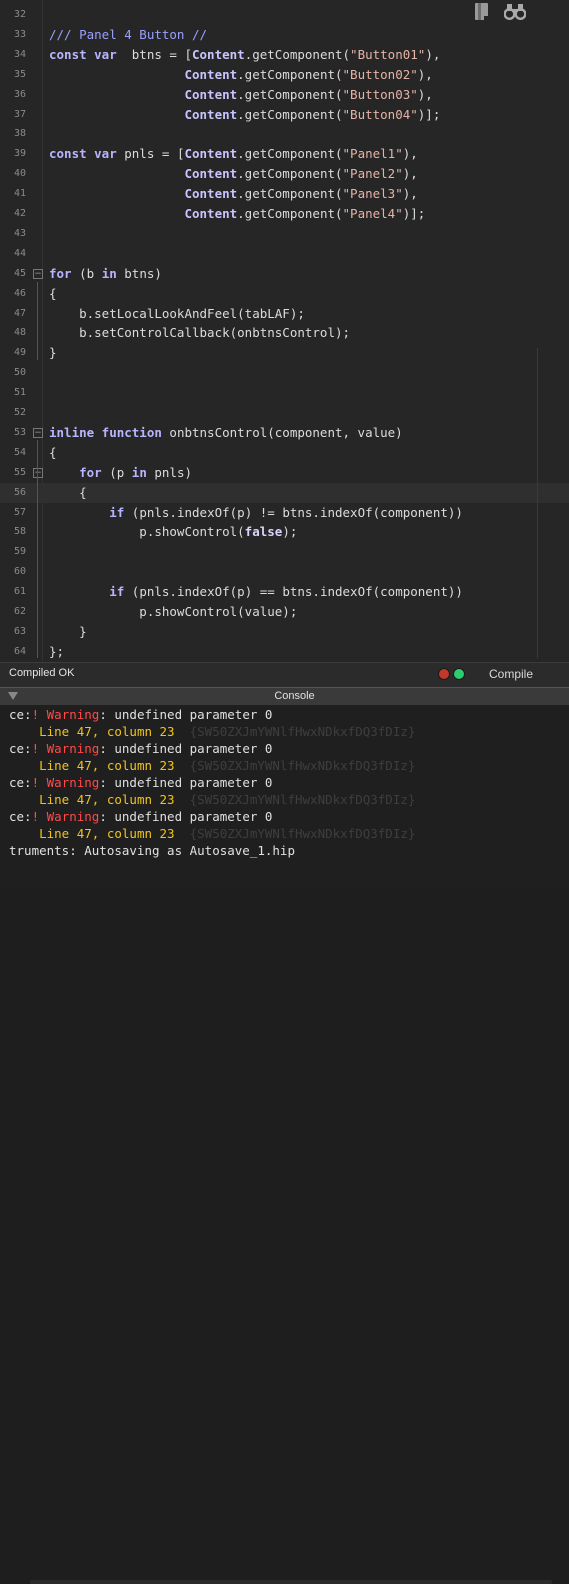 This screenshot has width=569, height=1584. Describe the element at coordinates (19, 253) in the screenshot. I see `line-number: 44` at that location.